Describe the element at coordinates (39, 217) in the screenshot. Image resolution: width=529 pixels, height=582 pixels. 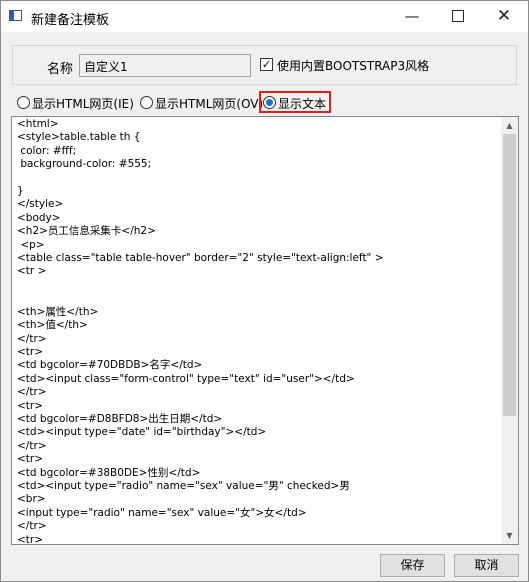
I see `editor-line: <body>` at that location.